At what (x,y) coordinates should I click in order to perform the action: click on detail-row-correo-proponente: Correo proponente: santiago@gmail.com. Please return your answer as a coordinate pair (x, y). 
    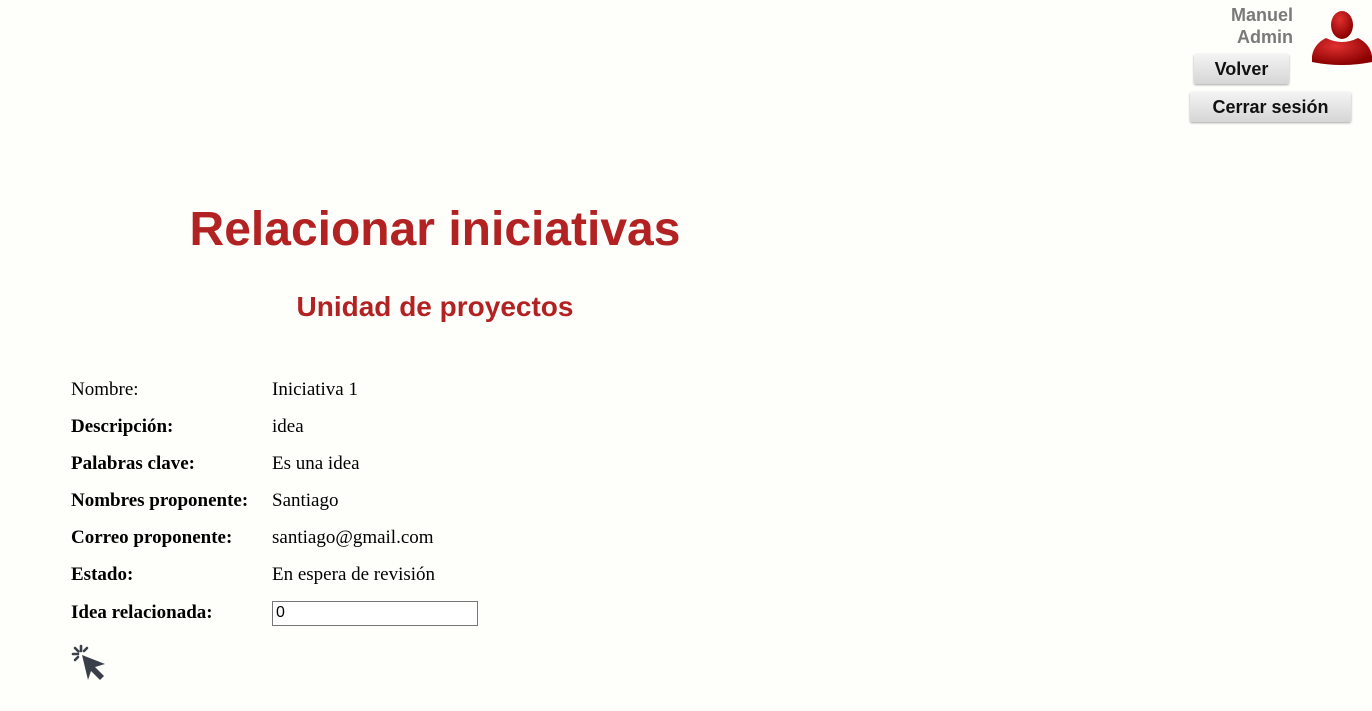
    Looking at the image, I should click on (274, 537).